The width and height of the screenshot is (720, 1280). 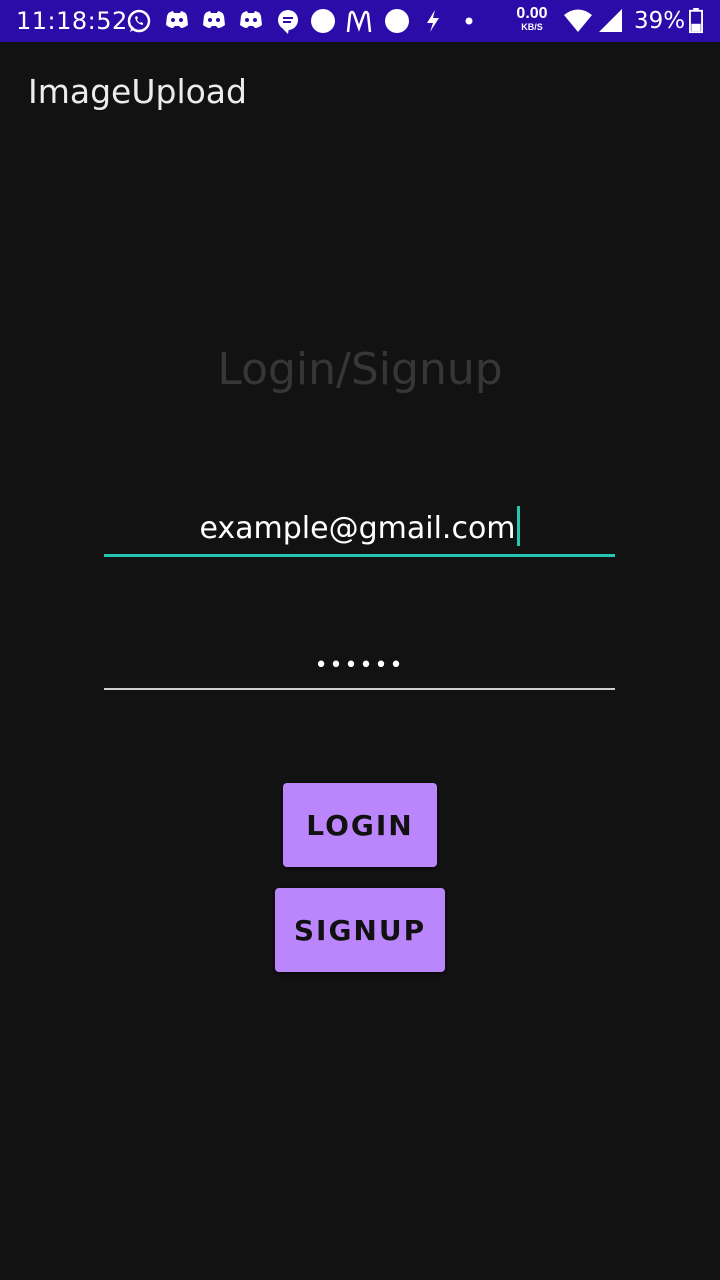 I want to click on password-value: ••••••, so click(x=359, y=665).